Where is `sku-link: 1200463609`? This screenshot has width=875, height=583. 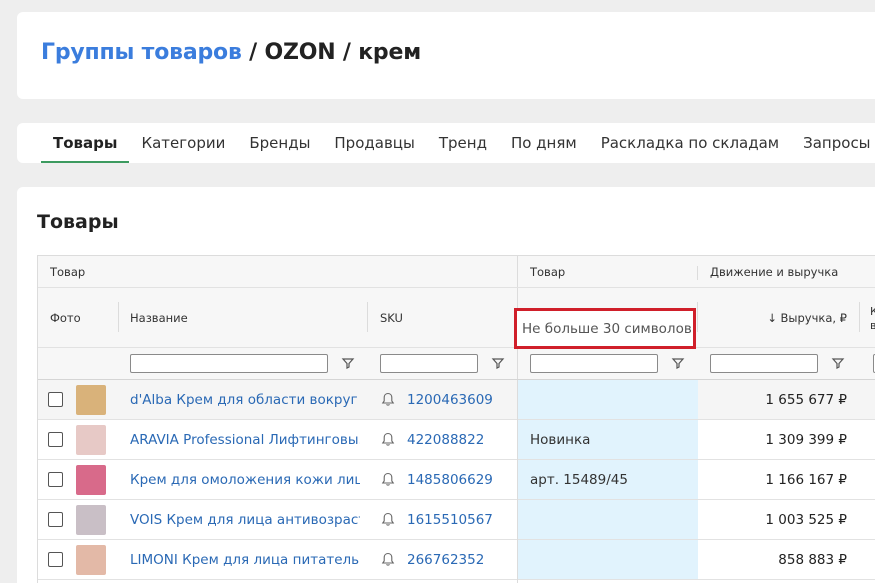
sku-link: 1200463609 is located at coordinates (450, 400).